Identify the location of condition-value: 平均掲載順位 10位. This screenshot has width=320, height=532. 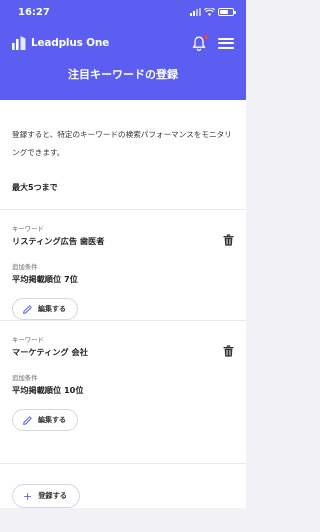
(48, 390).